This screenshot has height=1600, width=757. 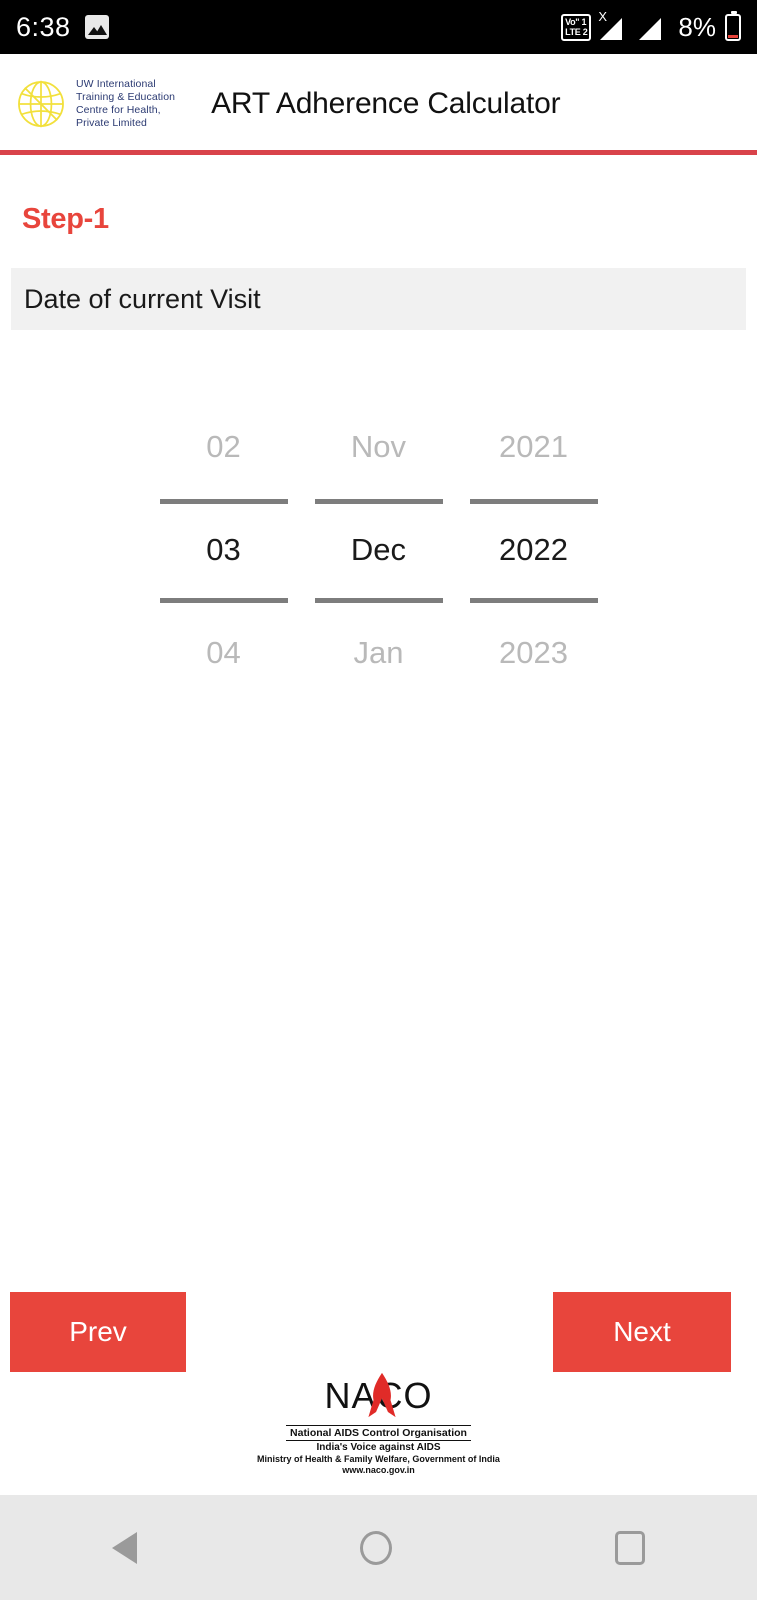 I want to click on header-divider, so click(x=378, y=152).